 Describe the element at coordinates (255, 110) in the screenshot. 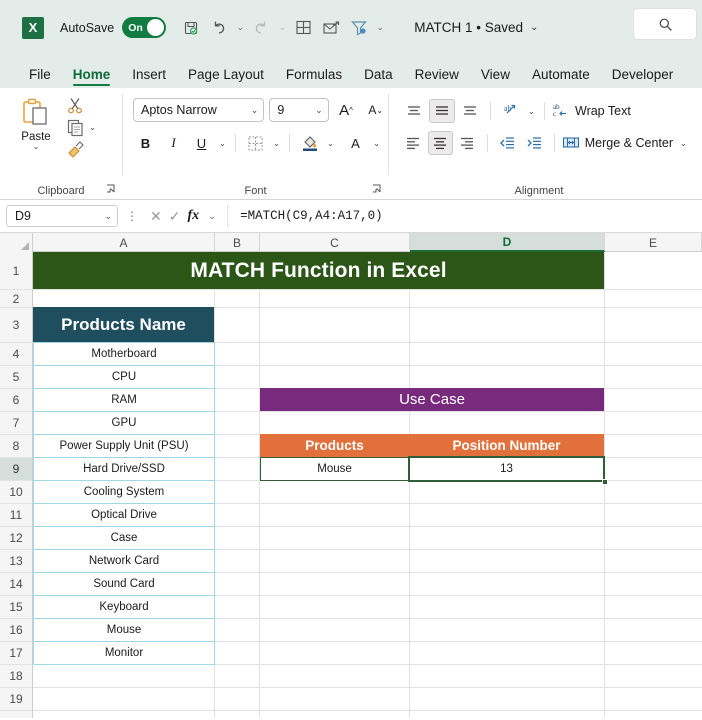

I see `font-name-chevron-down-icon: ⌄` at that location.